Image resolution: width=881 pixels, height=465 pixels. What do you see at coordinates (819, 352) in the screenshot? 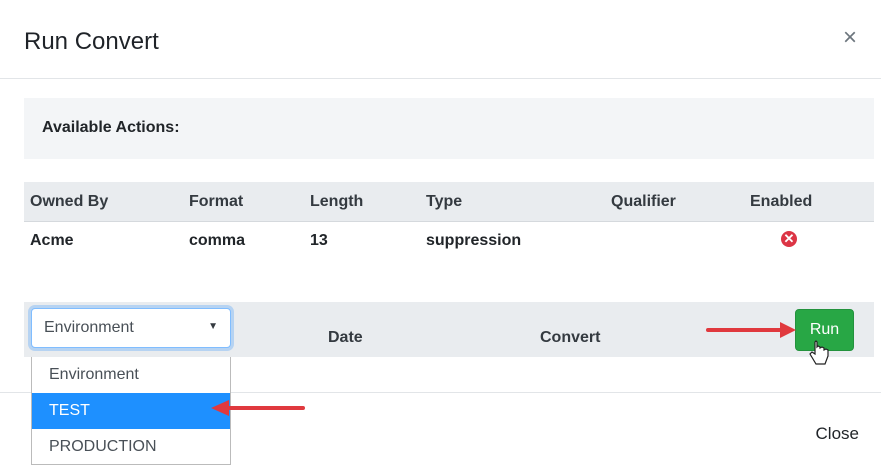
I see `hand-cursor-icon` at bounding box center [819, 352].